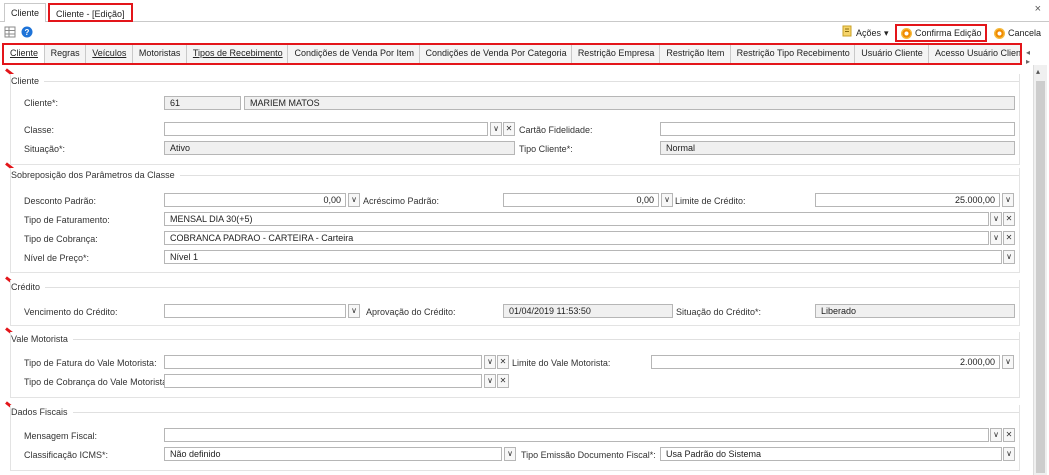 The width and height of the screenshot is (1049, 475). I want to click on confirm-edit-button: Confirma Edição, so click(941, 33).